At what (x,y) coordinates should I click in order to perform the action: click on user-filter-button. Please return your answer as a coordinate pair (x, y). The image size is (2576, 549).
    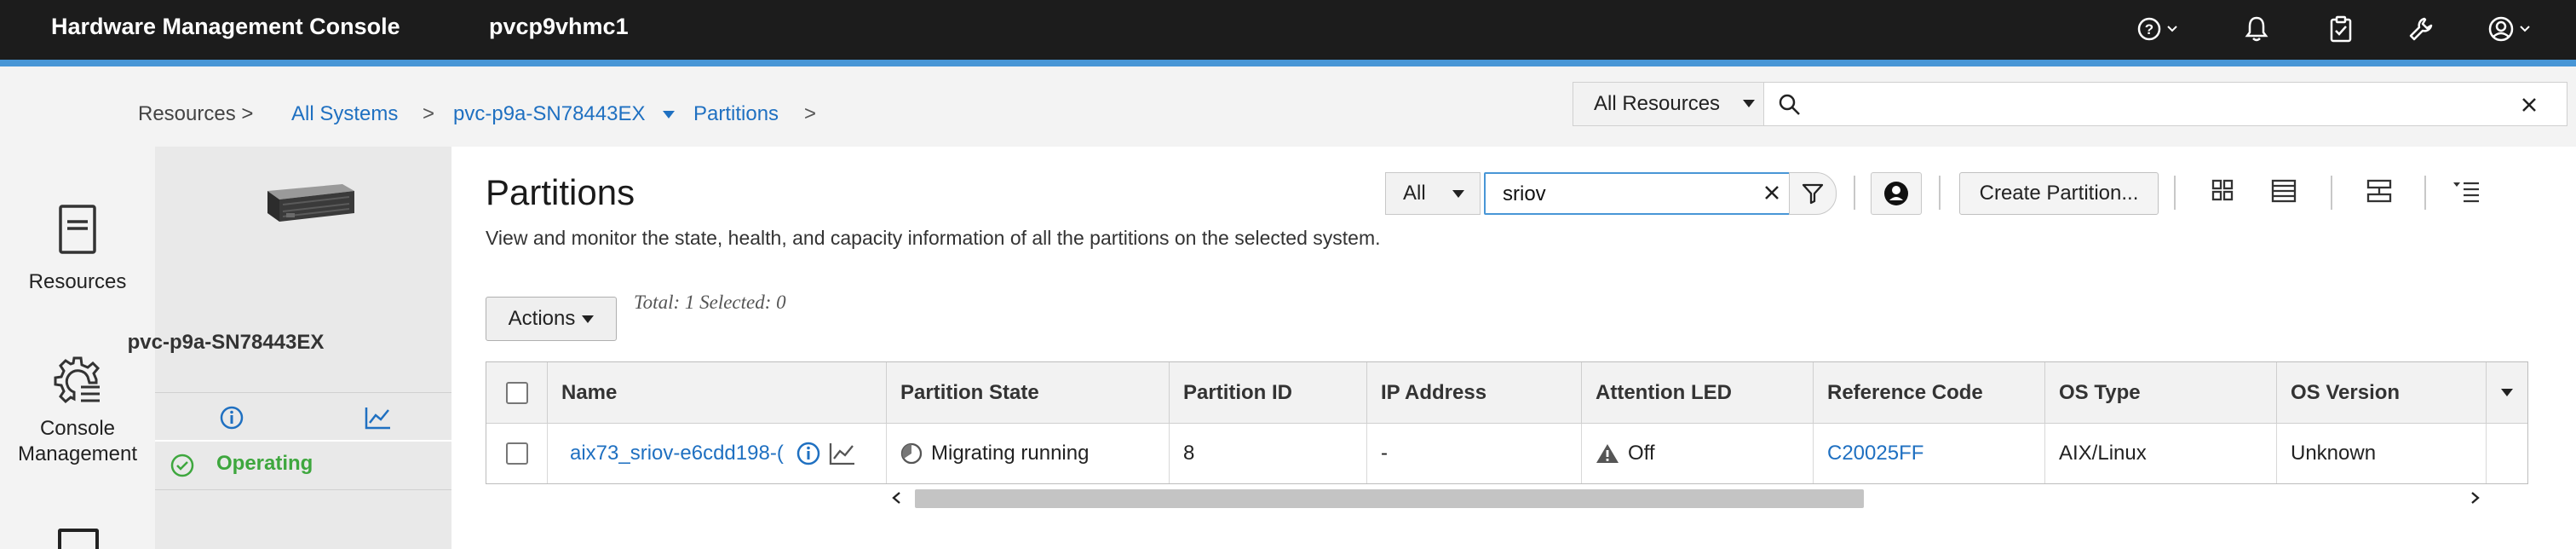
    Looking at the image, I should click on (1897, 193).